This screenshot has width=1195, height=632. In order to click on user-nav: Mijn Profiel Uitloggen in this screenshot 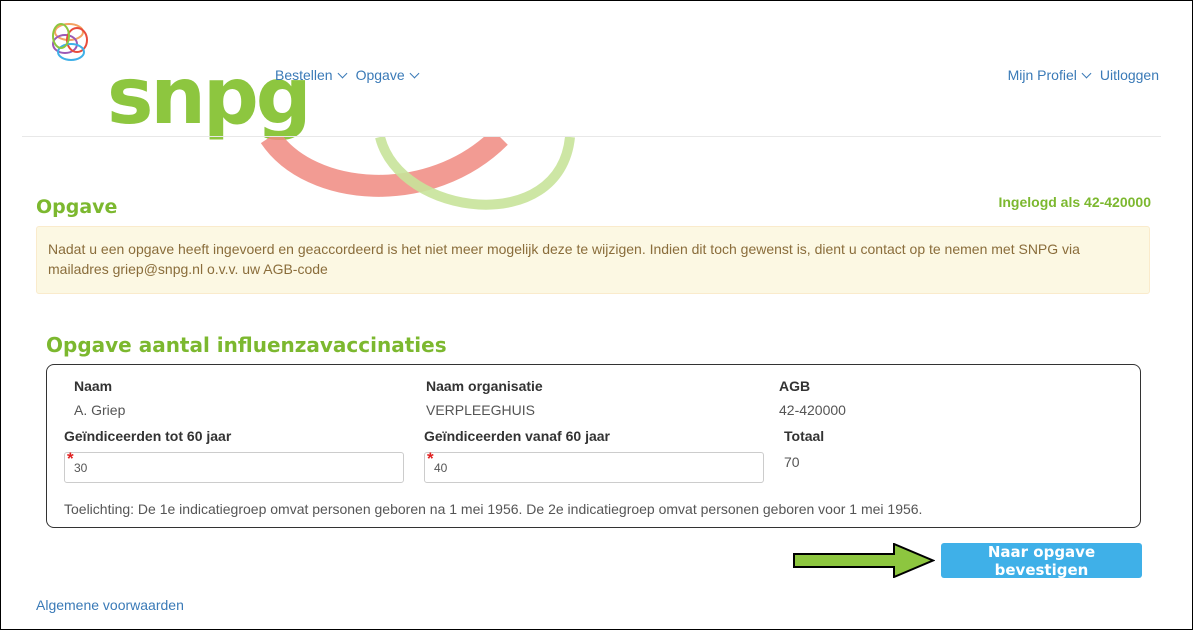, I will do `click(1083, 75)`.